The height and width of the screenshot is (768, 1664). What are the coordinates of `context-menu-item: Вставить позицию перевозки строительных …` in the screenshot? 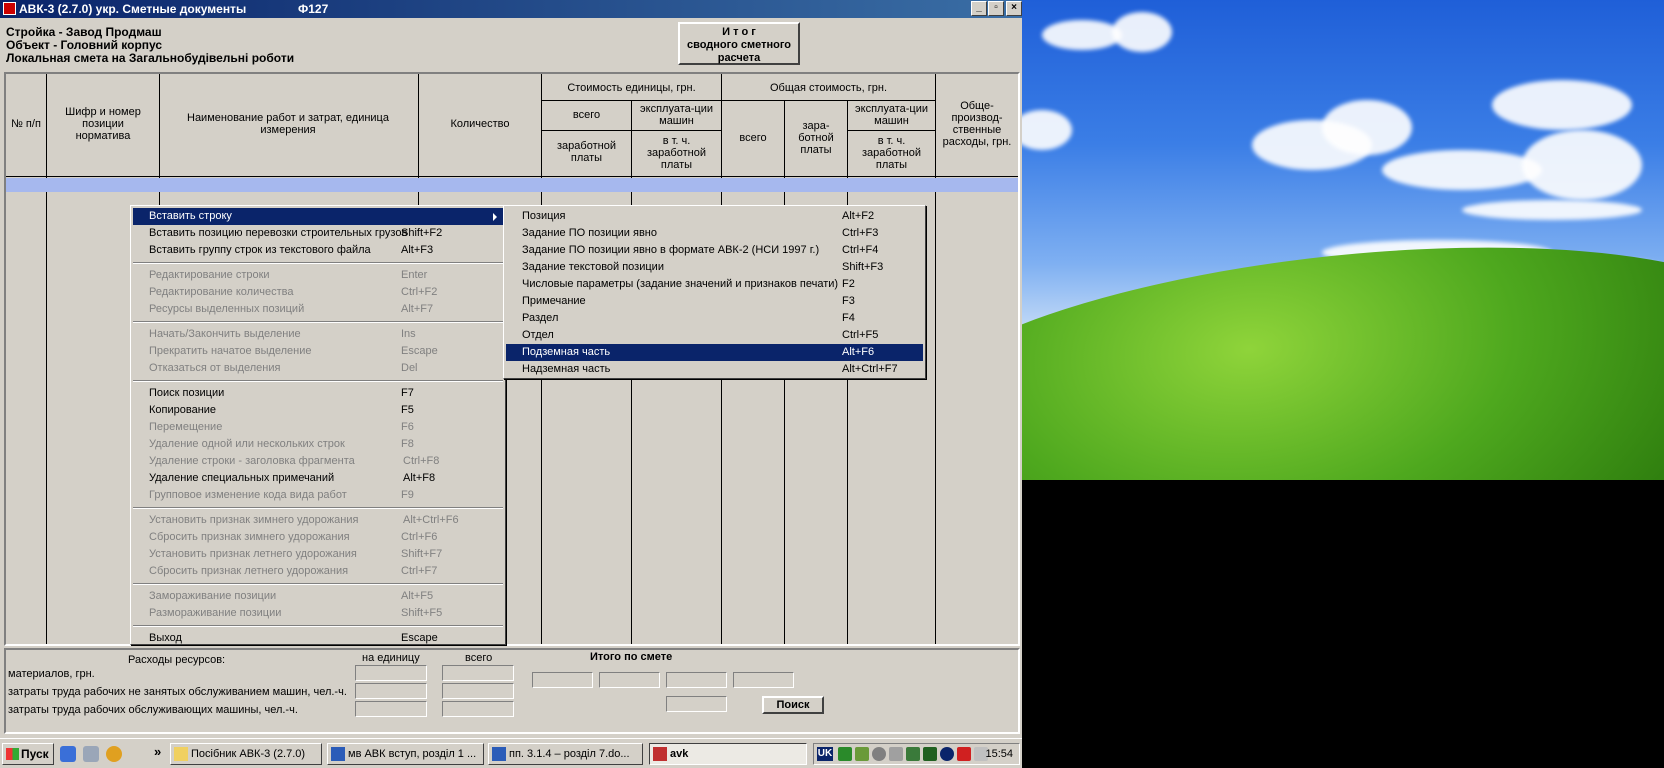 It's located at (318, 233).